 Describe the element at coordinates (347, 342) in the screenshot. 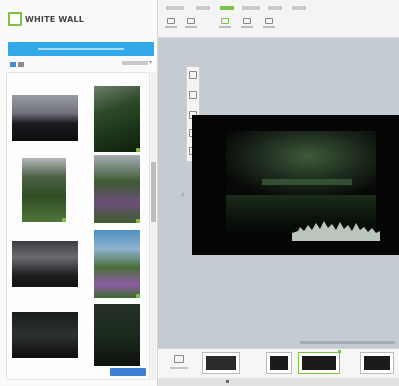

I see `canvas-status-line` at that location.